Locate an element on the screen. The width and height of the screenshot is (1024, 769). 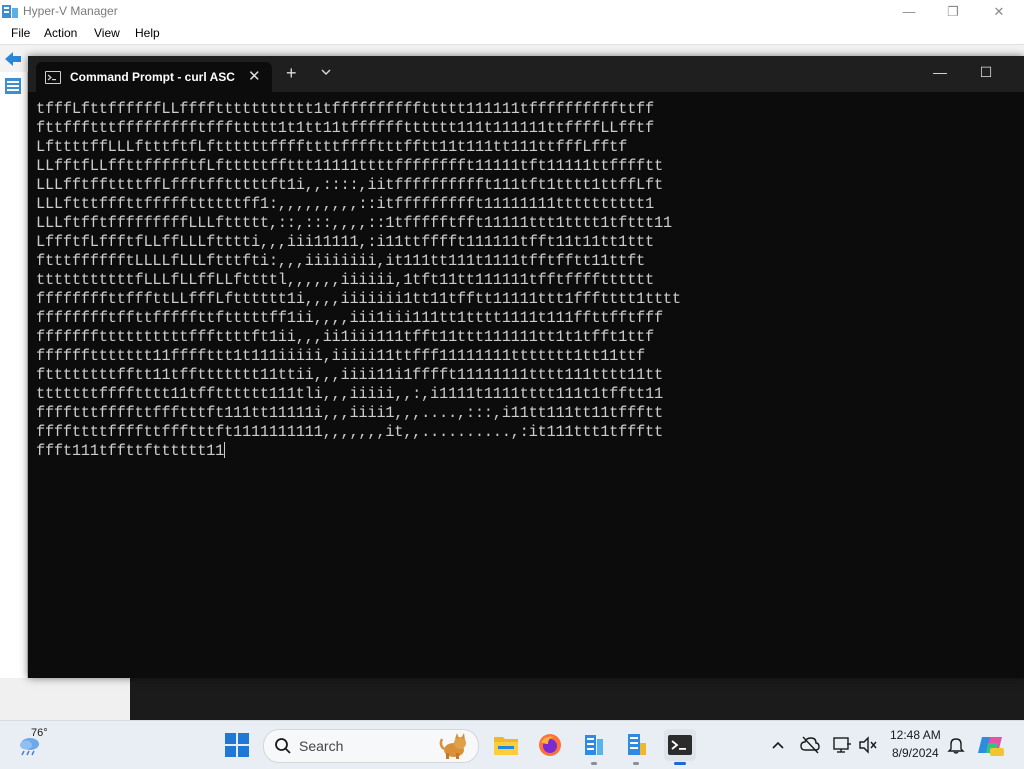
monitor-icon is located at coordinates (842, 745).